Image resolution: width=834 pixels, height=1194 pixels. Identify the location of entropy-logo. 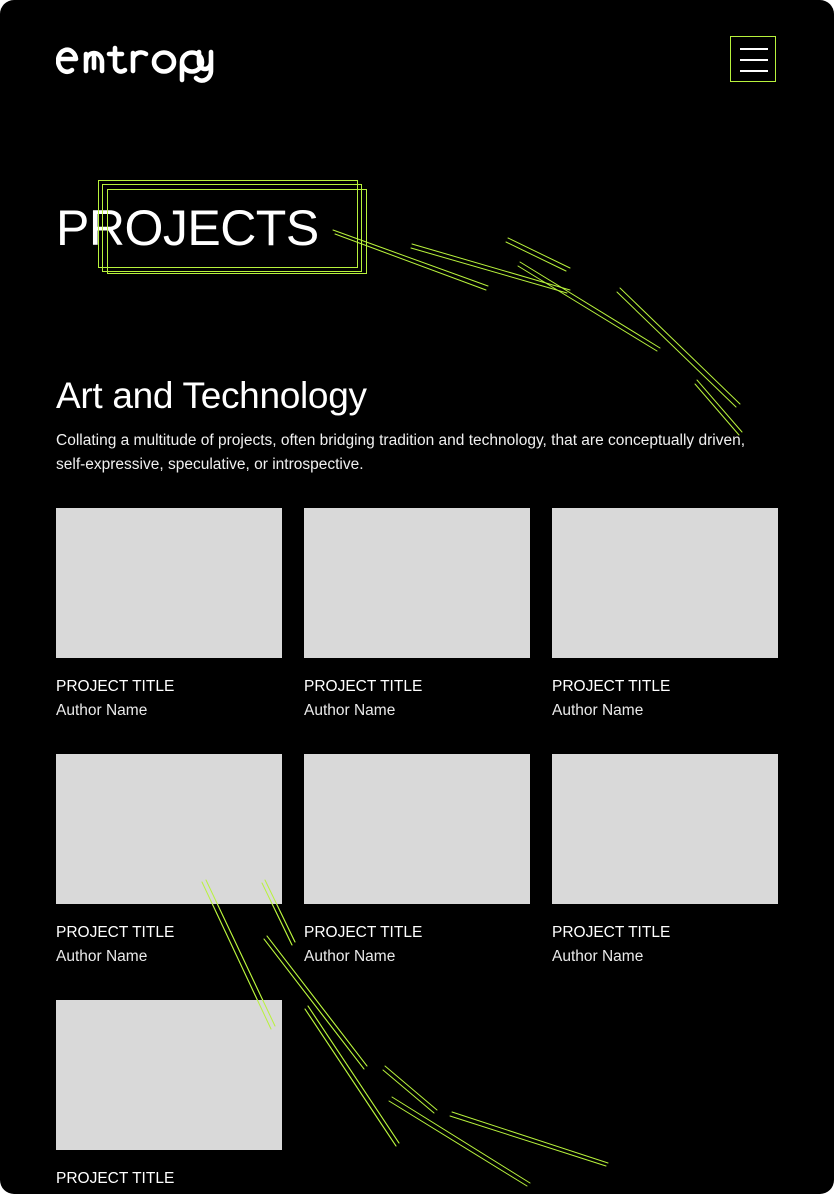
(135, 64).